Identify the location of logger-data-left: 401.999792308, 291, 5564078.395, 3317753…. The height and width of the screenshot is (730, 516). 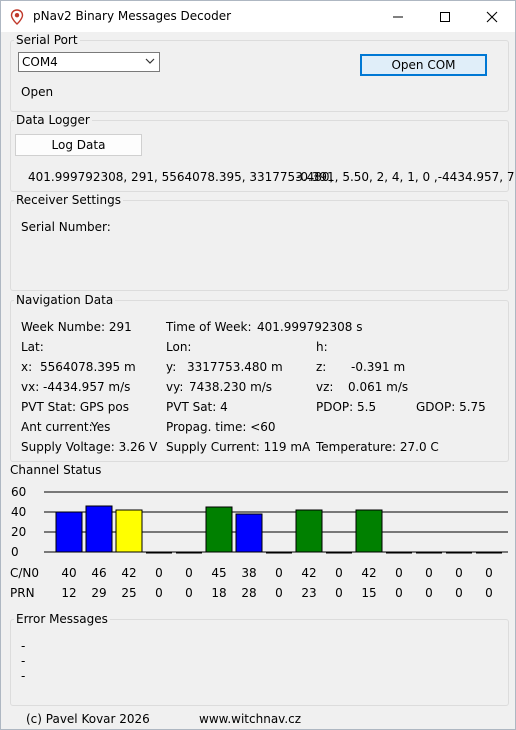
(181, 177).